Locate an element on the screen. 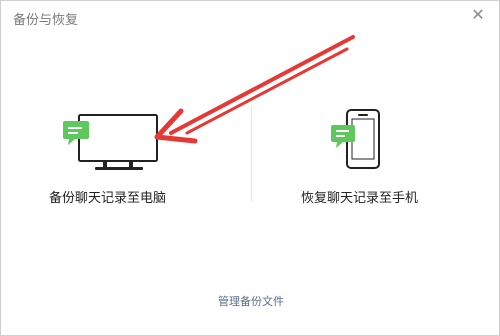 This screenshot has width=500, height=336. window-title: 备份与恢复 is located at coordinates (46, 20).